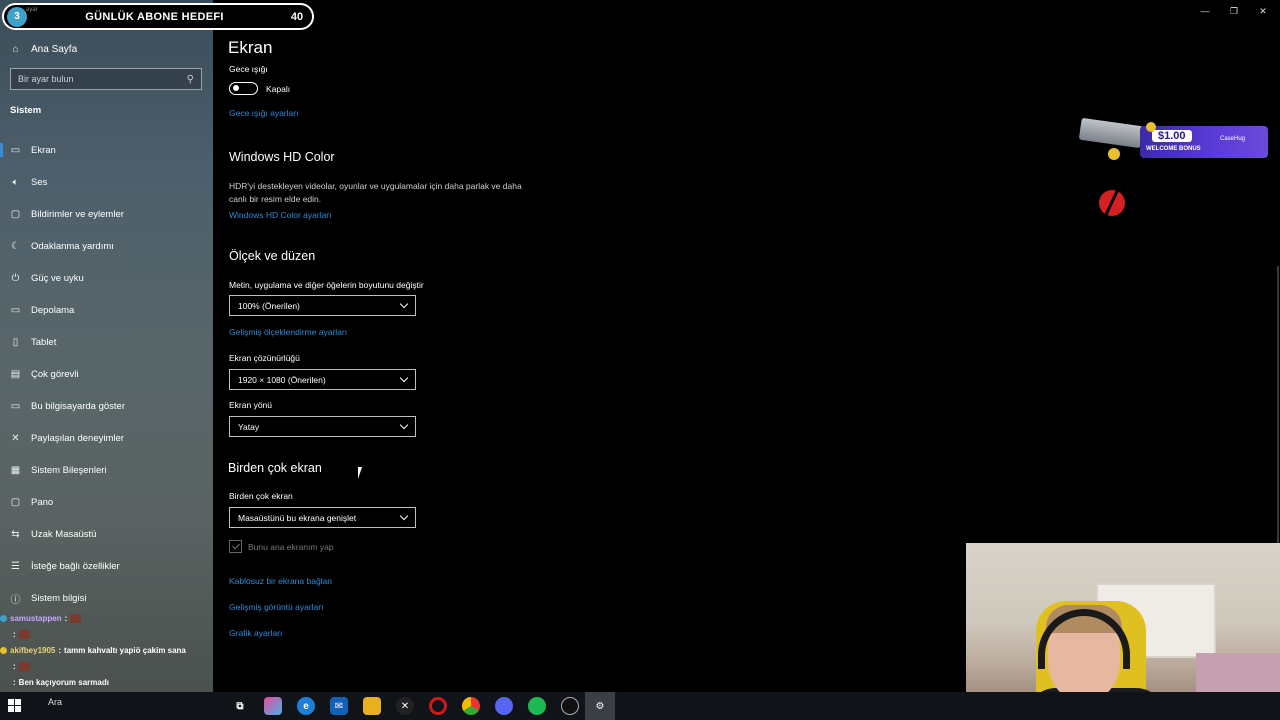 The width and height of the screenshot is (1280, 720). Describe the element at coordinates (264, 358) in the screenshot. I see `resolution-label: Ekran çözünürlüğü` at that location.